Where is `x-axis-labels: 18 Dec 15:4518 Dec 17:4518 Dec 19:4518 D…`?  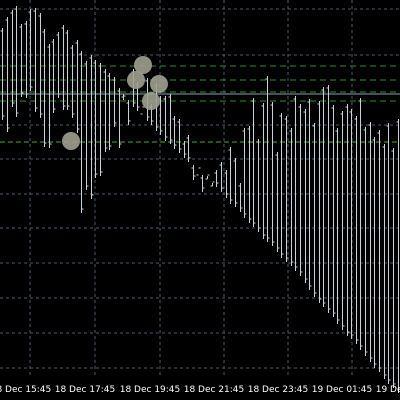 x-axis-labels: 18 Dec 15:4518 Dec 17:4518 Dec 19:4518 D… is located at coordinates (200, 390).